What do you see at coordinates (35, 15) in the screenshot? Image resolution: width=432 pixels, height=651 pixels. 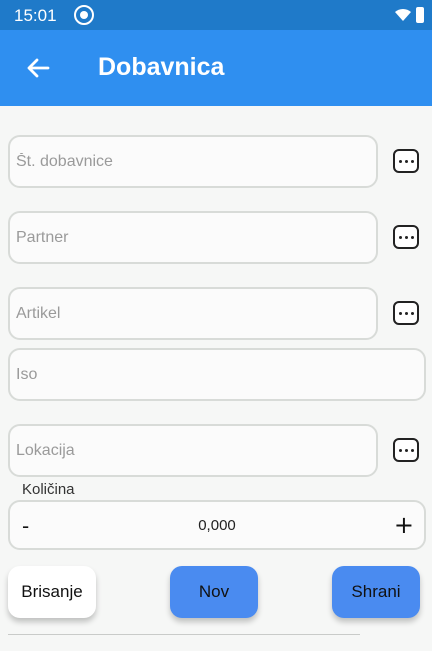 I see `status-time: 15:01` at bounding box center [35, 15].